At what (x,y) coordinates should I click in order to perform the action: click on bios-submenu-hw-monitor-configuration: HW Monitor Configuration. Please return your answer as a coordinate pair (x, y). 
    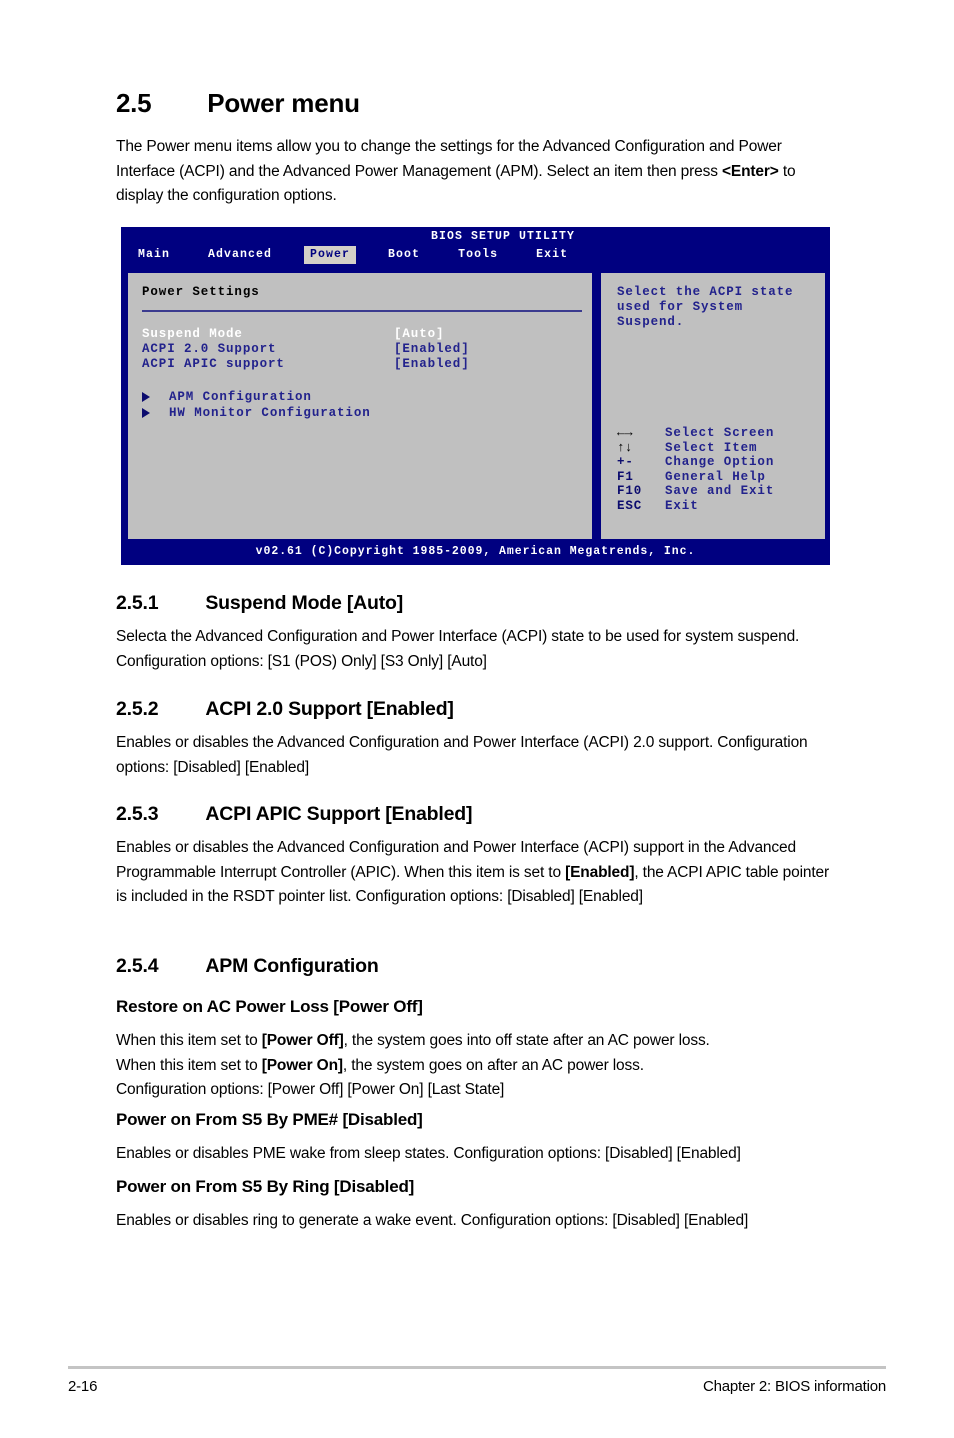
    Looking at the image, I should click on (362, 413).